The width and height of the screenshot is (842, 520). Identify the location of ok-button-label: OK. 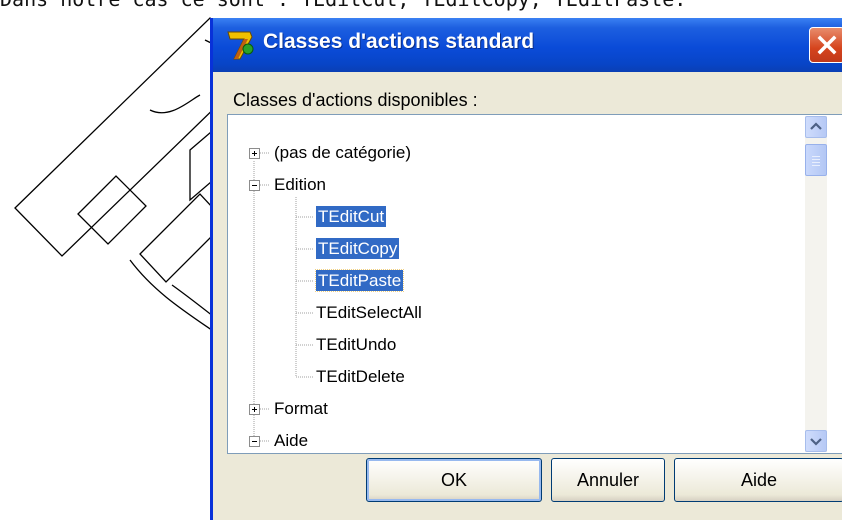
(453, 480).